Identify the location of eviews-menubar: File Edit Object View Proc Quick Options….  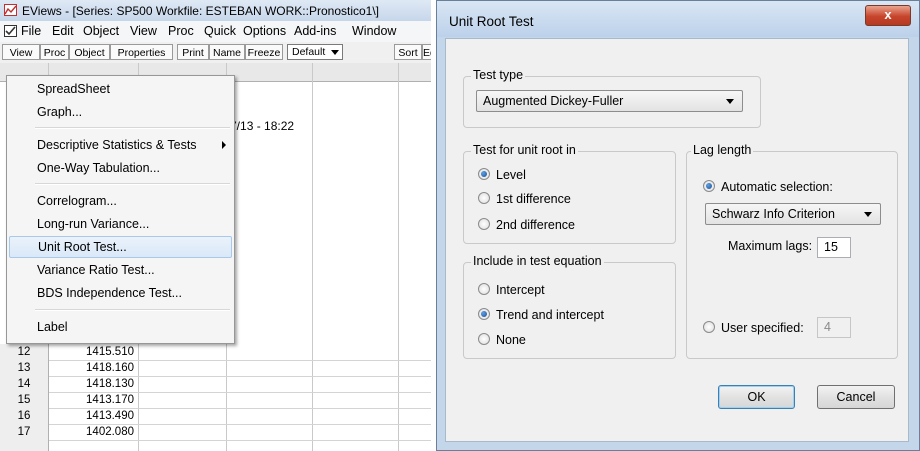
(215, 31).